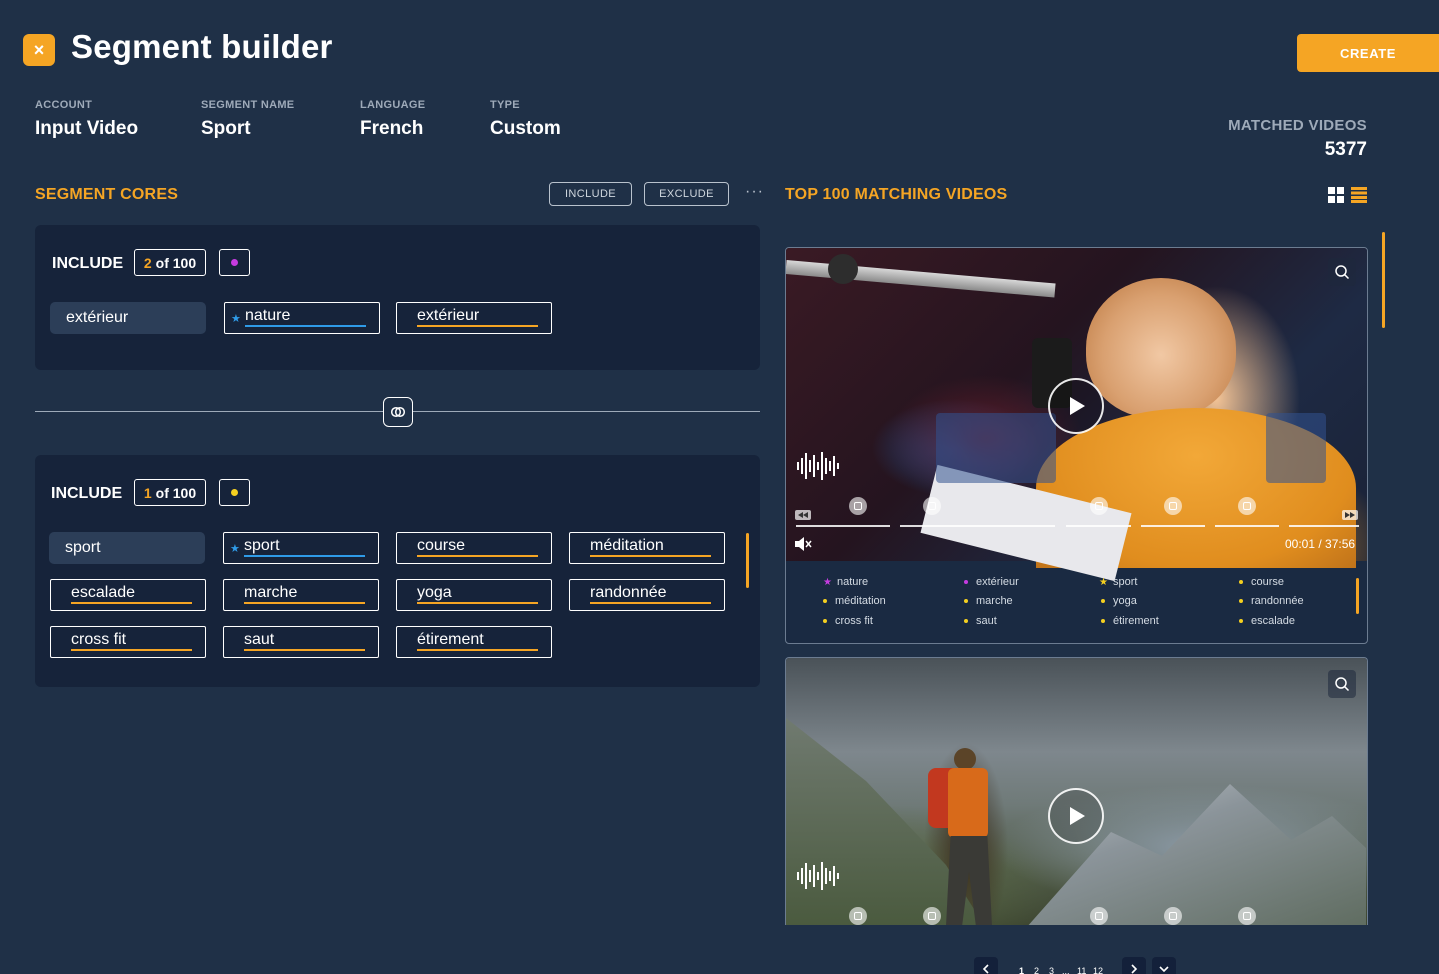 The width and height of the screenshot is (1439, 974). I want to click on close-button: ×, so click(39, 50).